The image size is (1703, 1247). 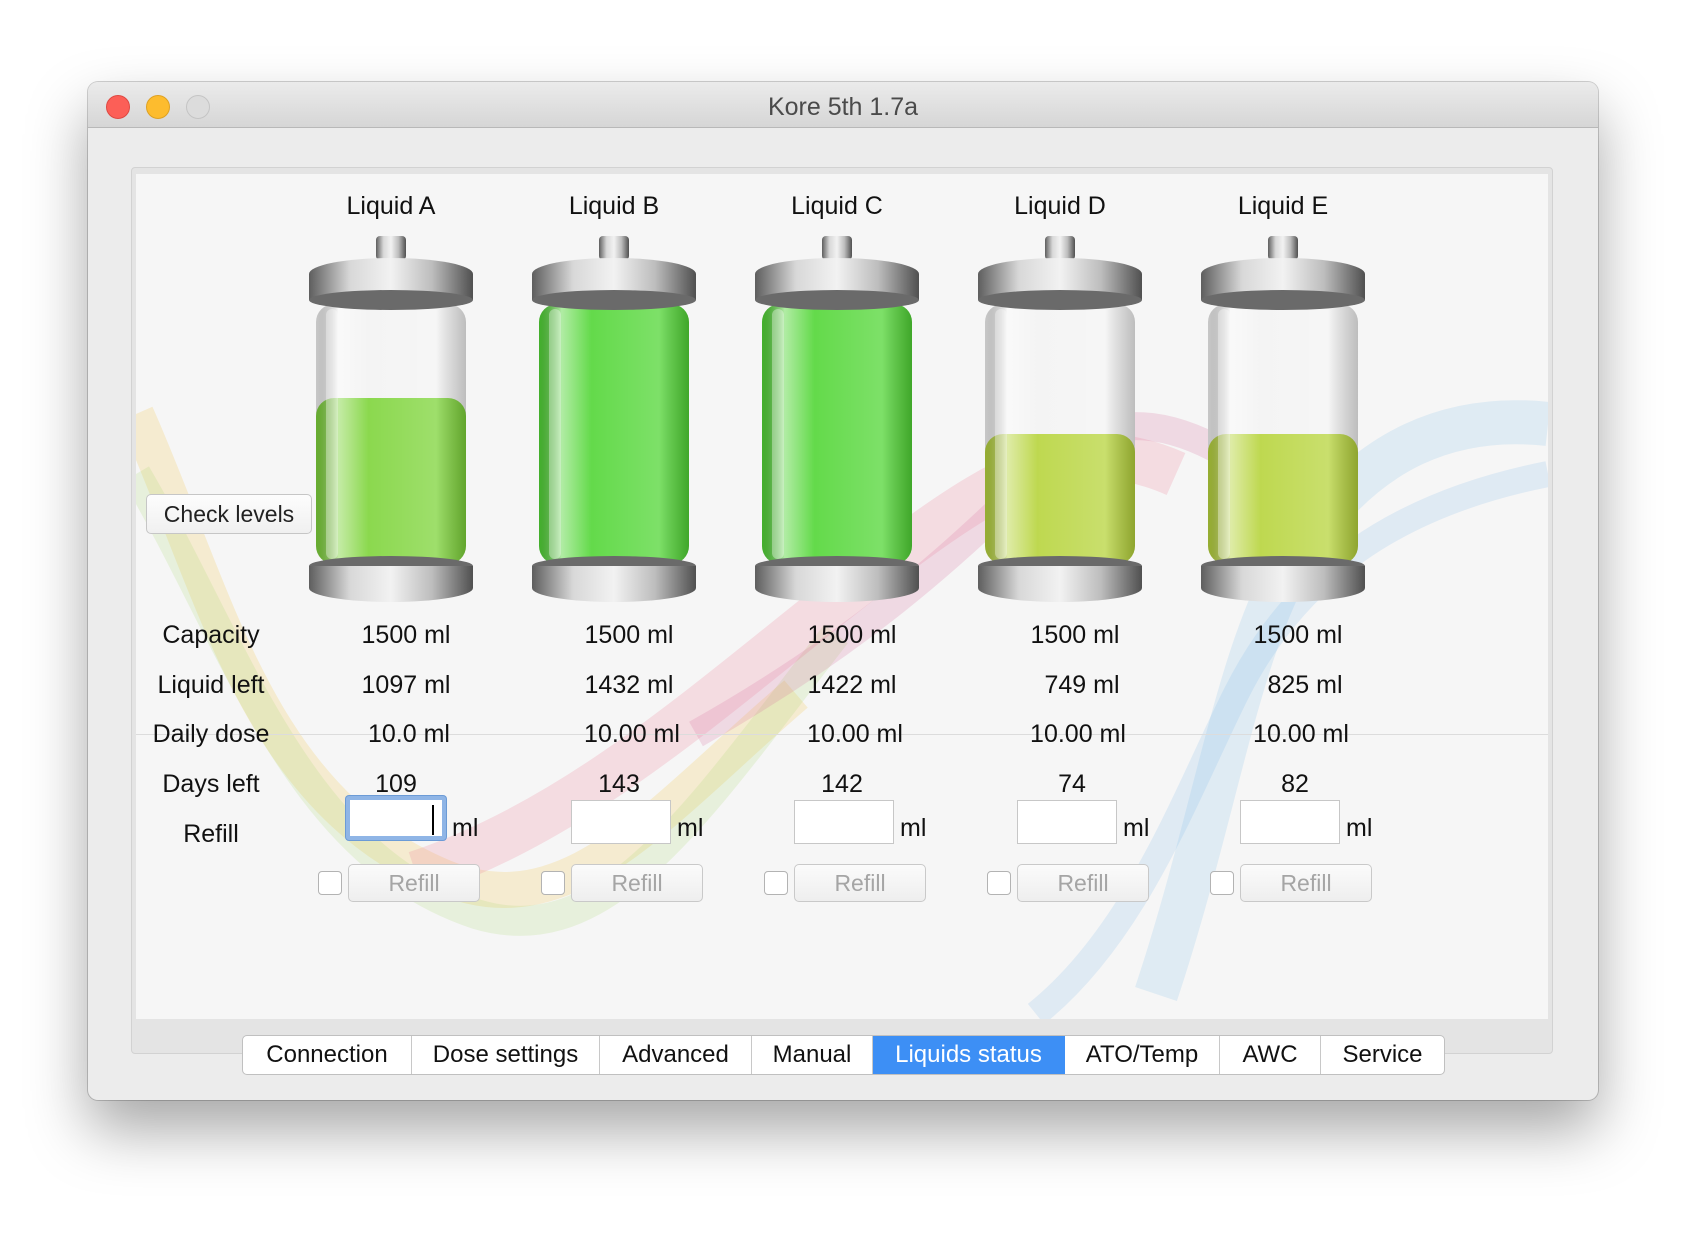 I want to click on liquid-a-left: 1097 ml, so click(x=406, y=685).